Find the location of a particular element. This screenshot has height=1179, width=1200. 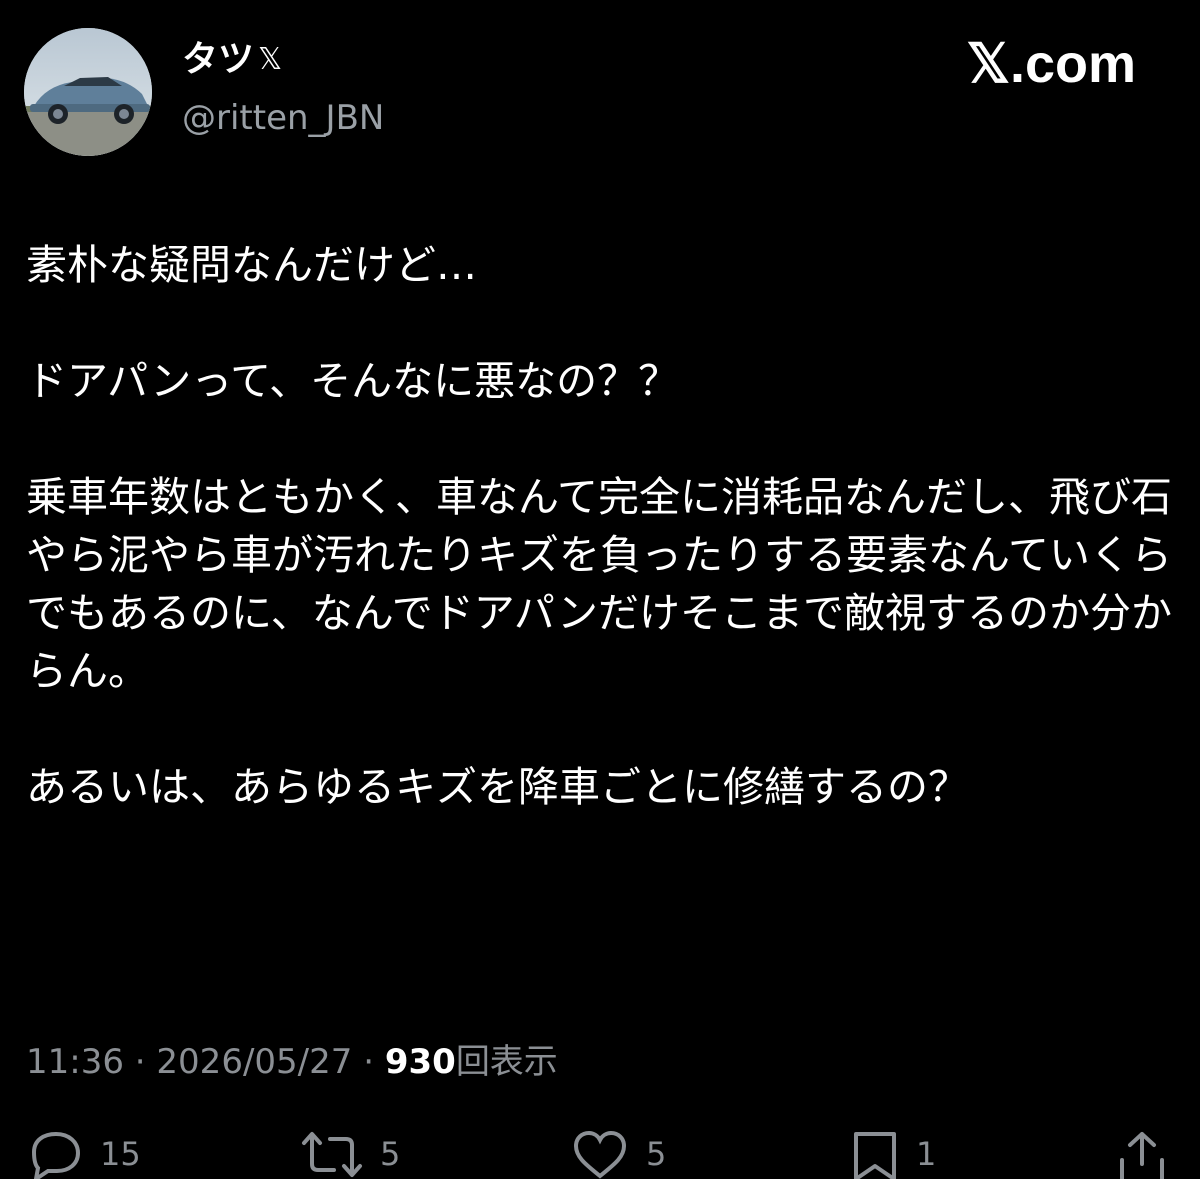

bookmark-icon is located at coordinates (875, 1155).